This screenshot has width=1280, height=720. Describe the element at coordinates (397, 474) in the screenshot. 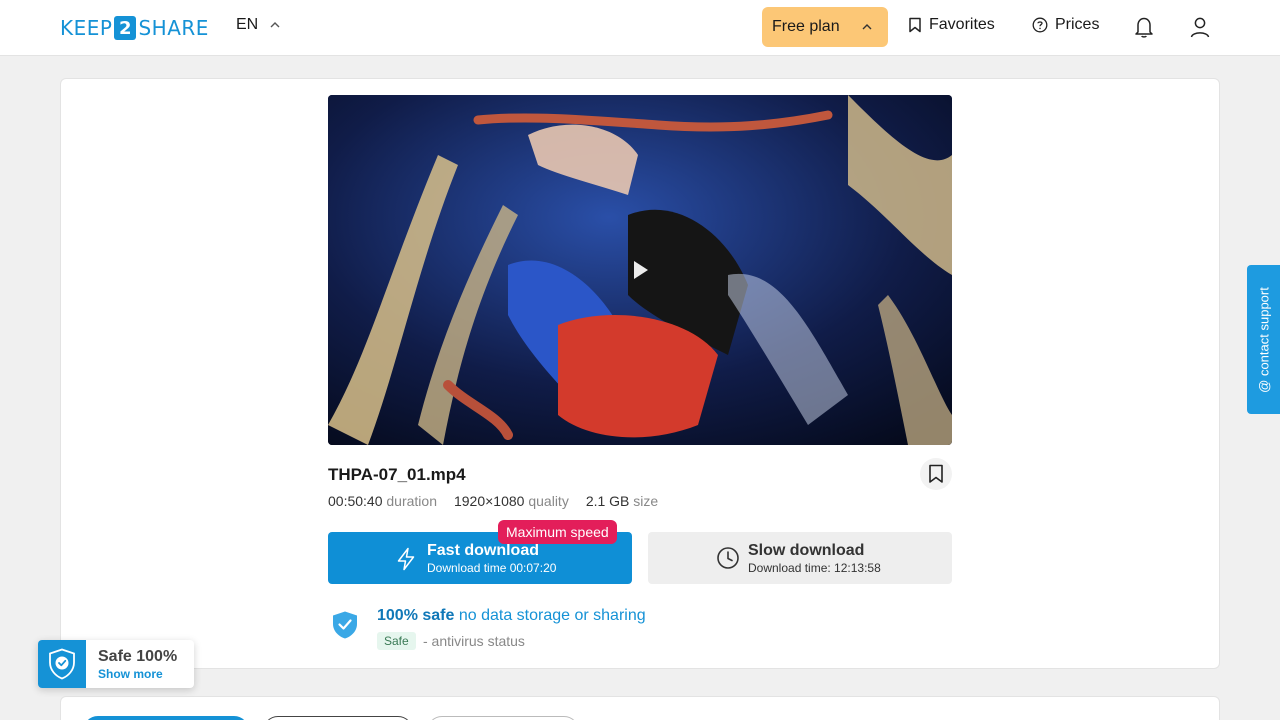

I see `file-name: THPA-07_01.mp4` at that location.